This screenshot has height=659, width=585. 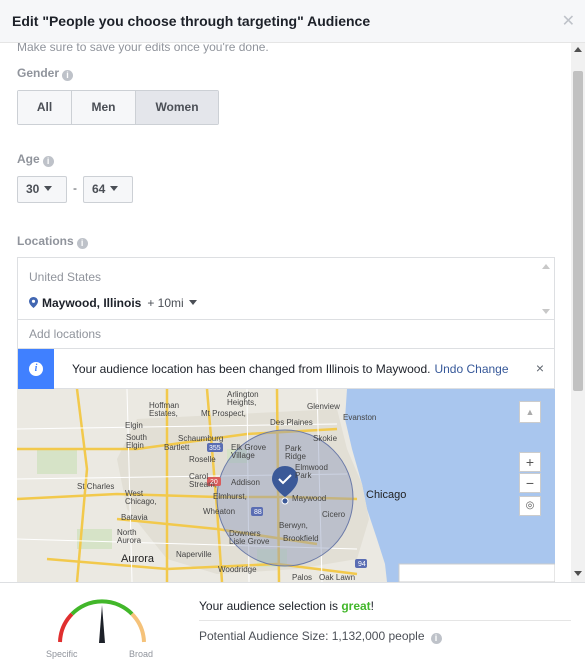 I want to click on map-label-southelgin: South Elgin, so click(x=136, y=441).